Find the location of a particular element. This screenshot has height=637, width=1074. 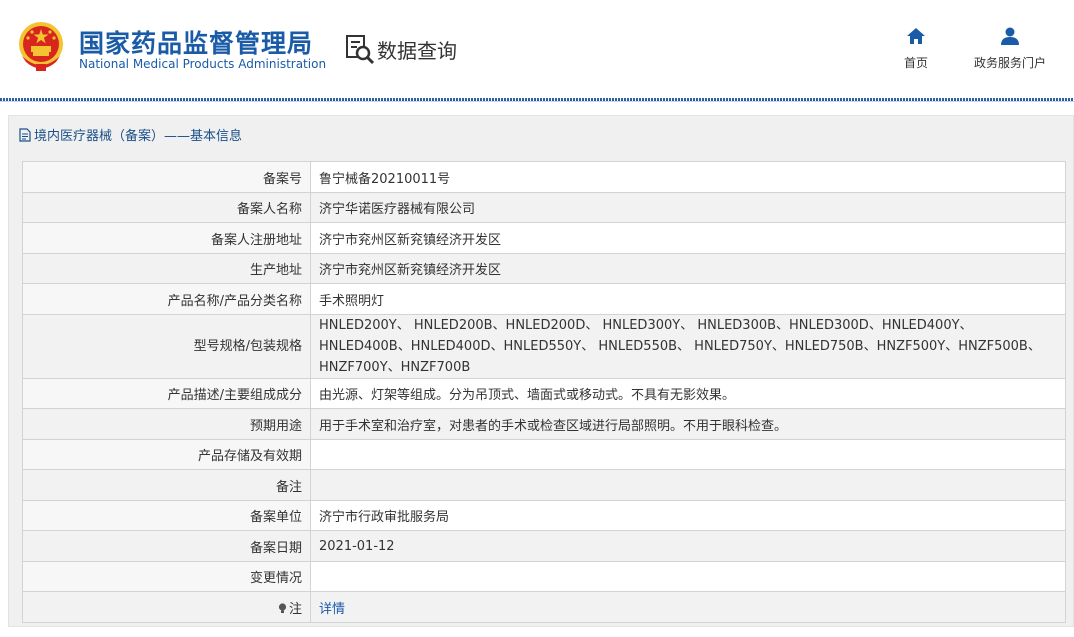

row-value: 济宁市行政审批服务局 is located at coordinates (688, 515).